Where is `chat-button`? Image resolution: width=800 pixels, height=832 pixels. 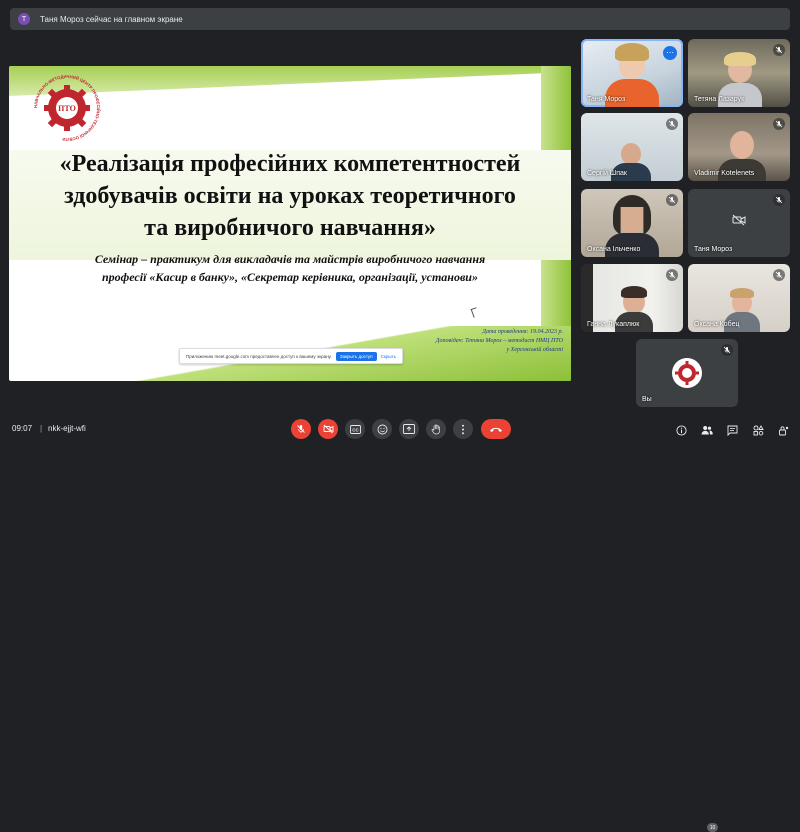 chat-button is located at coordinates (732, 430).